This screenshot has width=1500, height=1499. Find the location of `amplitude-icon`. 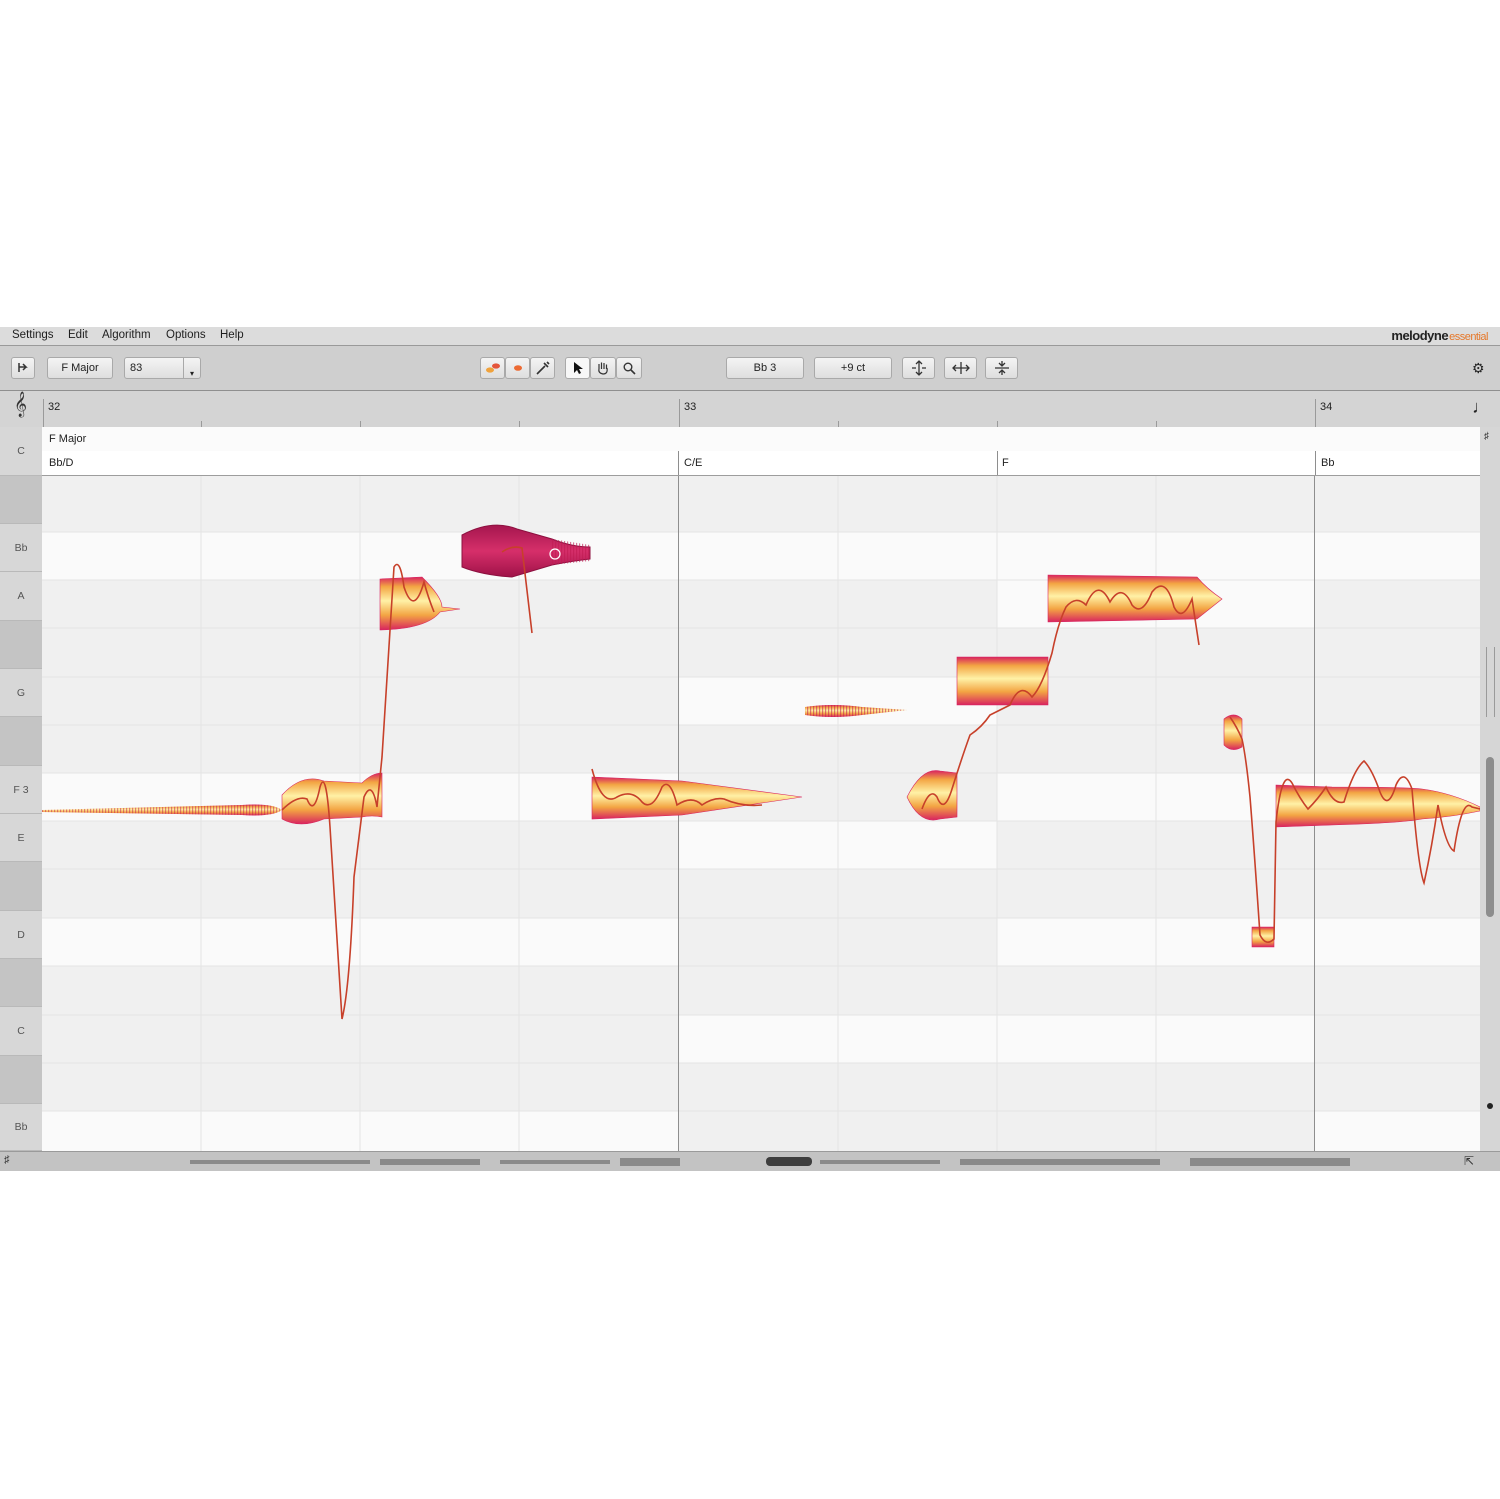

amplitude-icon is located at coordinates (1001, 368).